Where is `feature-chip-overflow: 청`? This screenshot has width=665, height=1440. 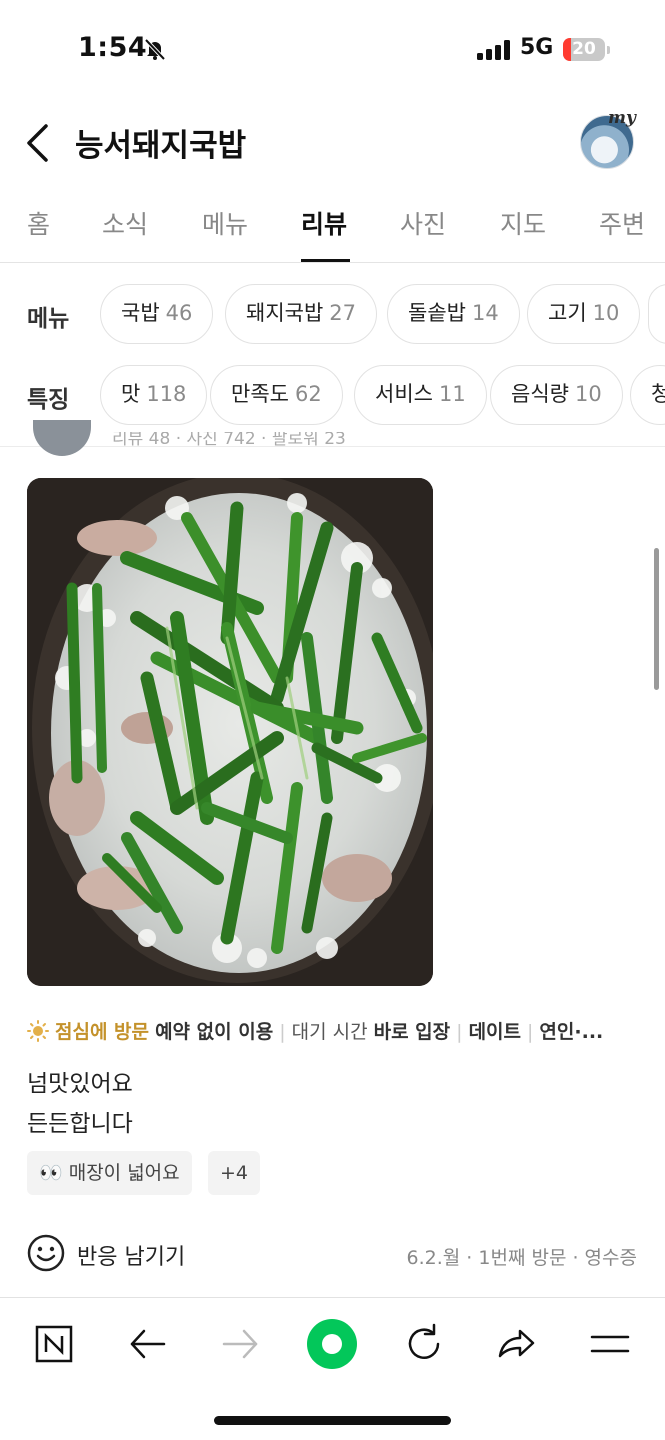 feature-chip-overflow: 청 is located at coordinates (647, 395).